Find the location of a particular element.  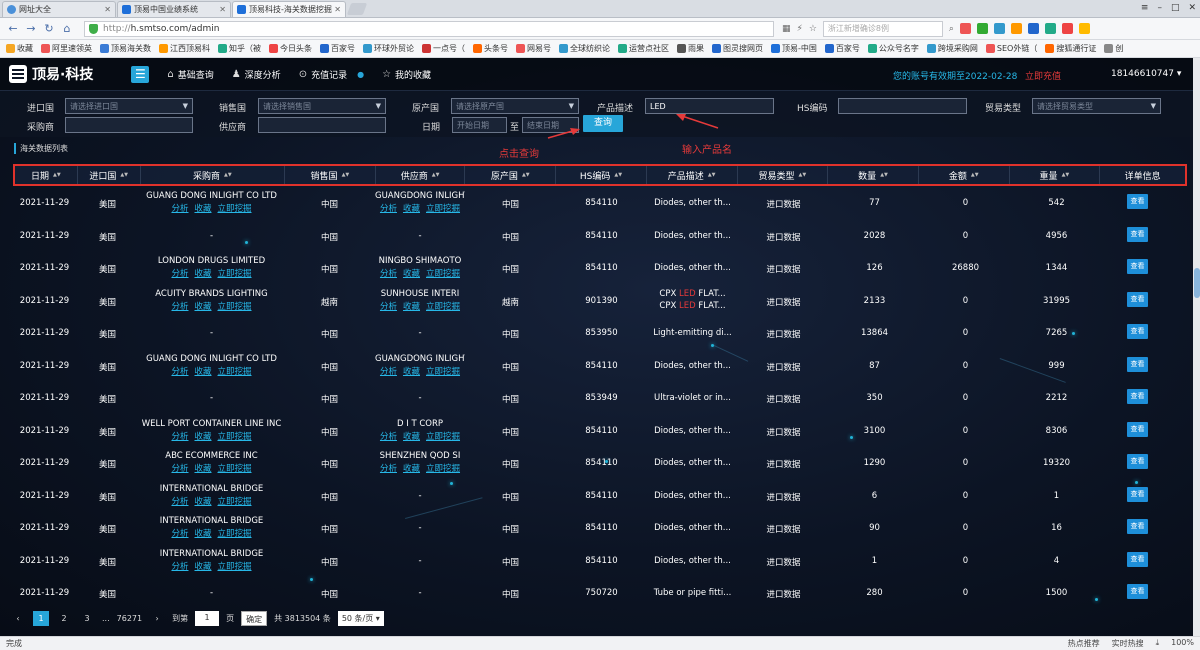

bookmark-item: 今日头条 is located at coordinates (290, 48).